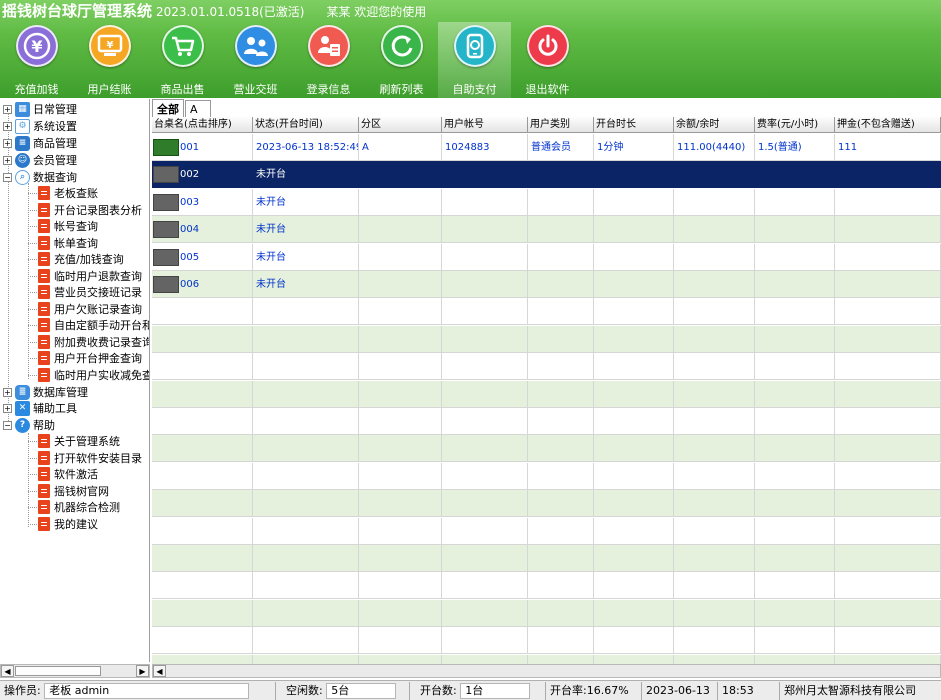 This screenshot has height=700, width=941. I want to click on cell-rate, so click(795, 202).